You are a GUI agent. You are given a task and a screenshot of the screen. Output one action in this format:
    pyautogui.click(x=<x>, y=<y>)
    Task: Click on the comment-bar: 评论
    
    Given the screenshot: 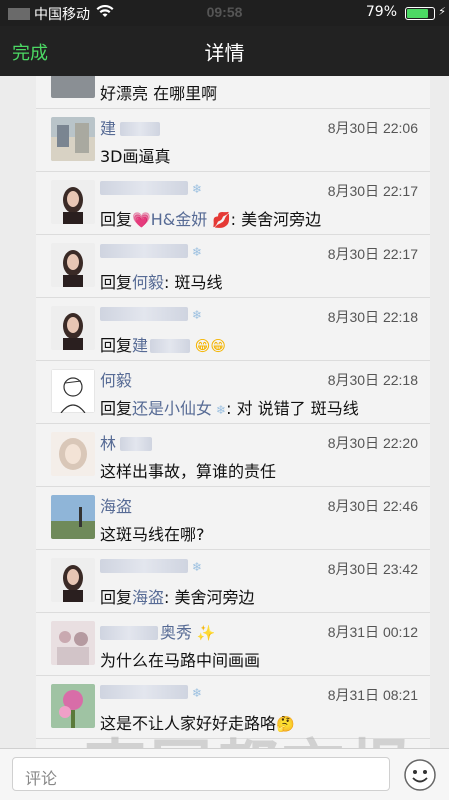 What is the action you would take?
    pyautogui.click(x=224, y=774)
    